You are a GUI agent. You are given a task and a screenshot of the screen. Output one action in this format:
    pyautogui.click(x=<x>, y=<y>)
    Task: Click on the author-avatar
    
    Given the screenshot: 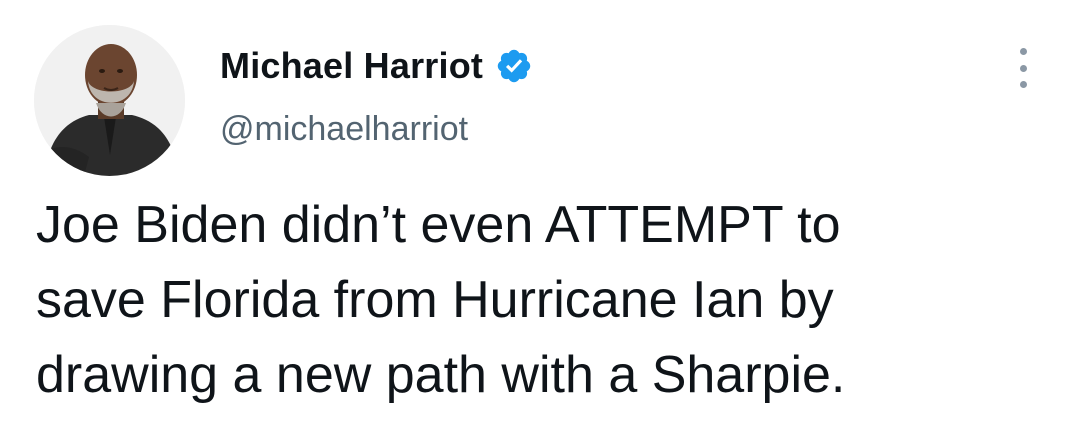 What is the action you would take?
    pyautogui.click(x=109, y=100)
    